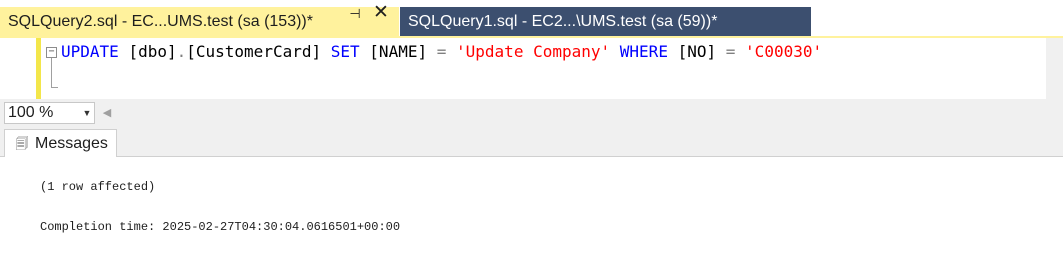 The height and width of the screenshot is (274, 1063). What do you see at coordinates (54, 87) in the screenshot?
I see `outline-guide-end` at bounding box center [54, 87].